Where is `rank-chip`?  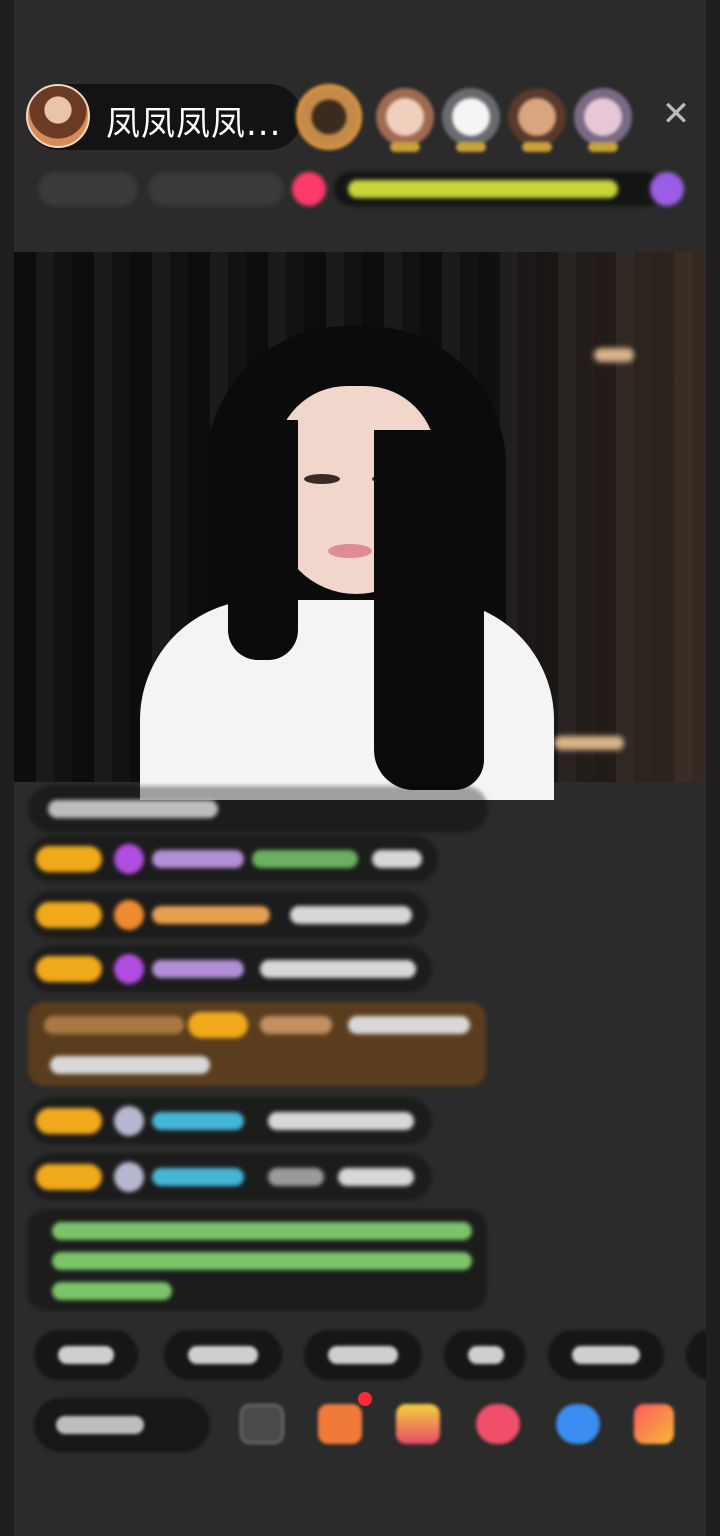 rank-chip is located at coordinates (88, 189).